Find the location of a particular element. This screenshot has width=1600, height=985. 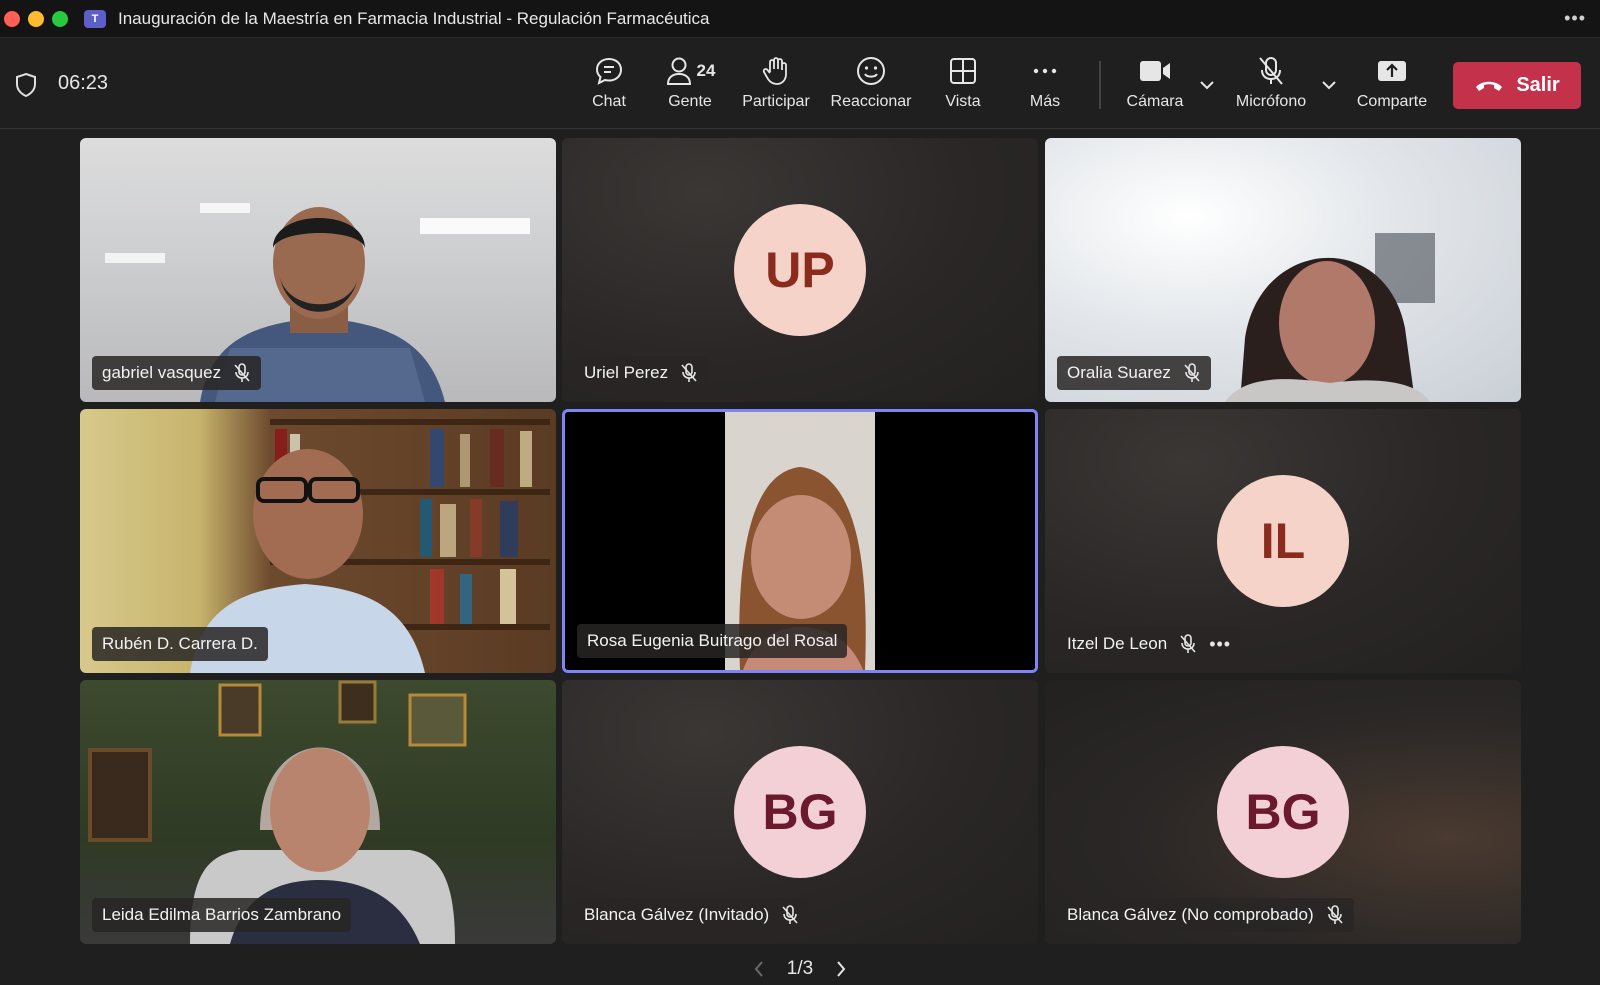

participant-name: Rosa Eugenia Buitrago del Rosal is located at coordinates (712, 640).